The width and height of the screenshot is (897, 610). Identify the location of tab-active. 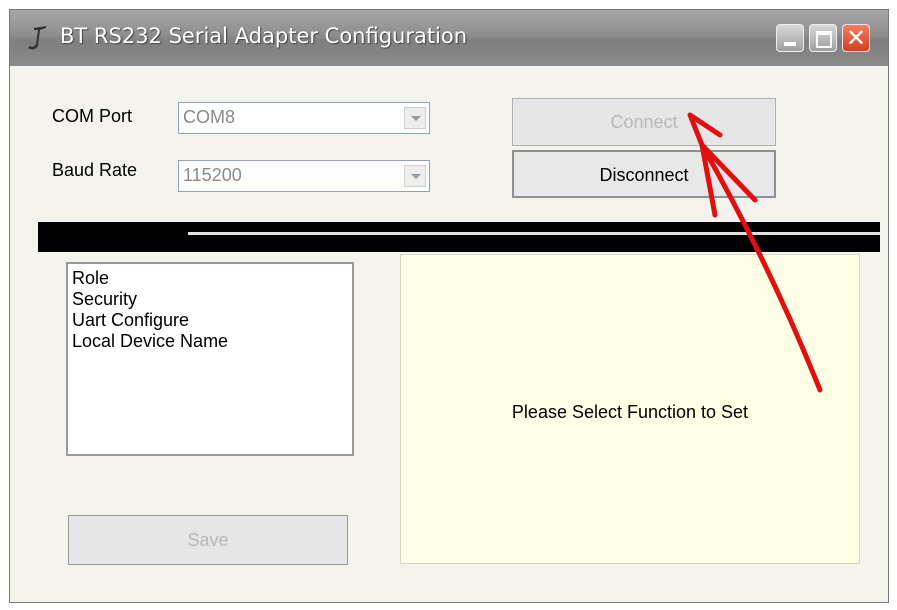
(115, 233).